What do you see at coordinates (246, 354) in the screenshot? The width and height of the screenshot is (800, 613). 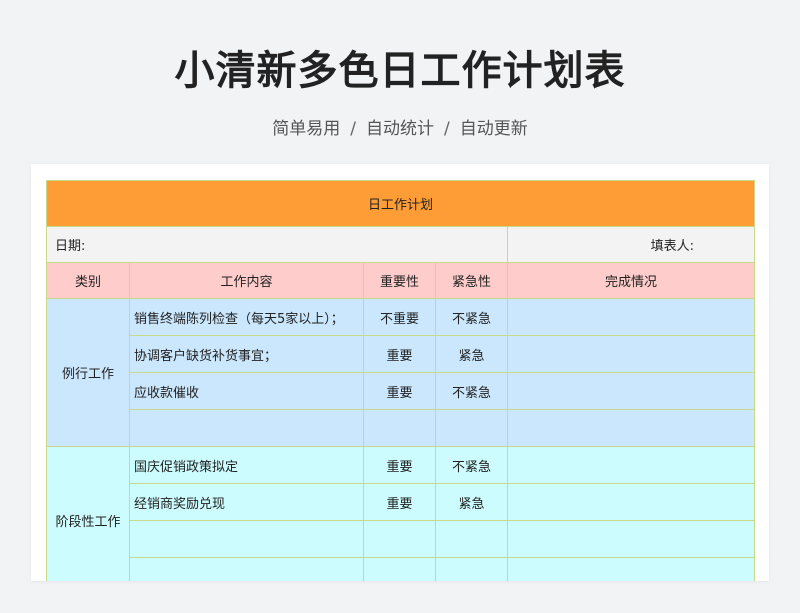 I see `content-cell: 协调客户缺货补货事宜；` at bounding box center [246, 354].